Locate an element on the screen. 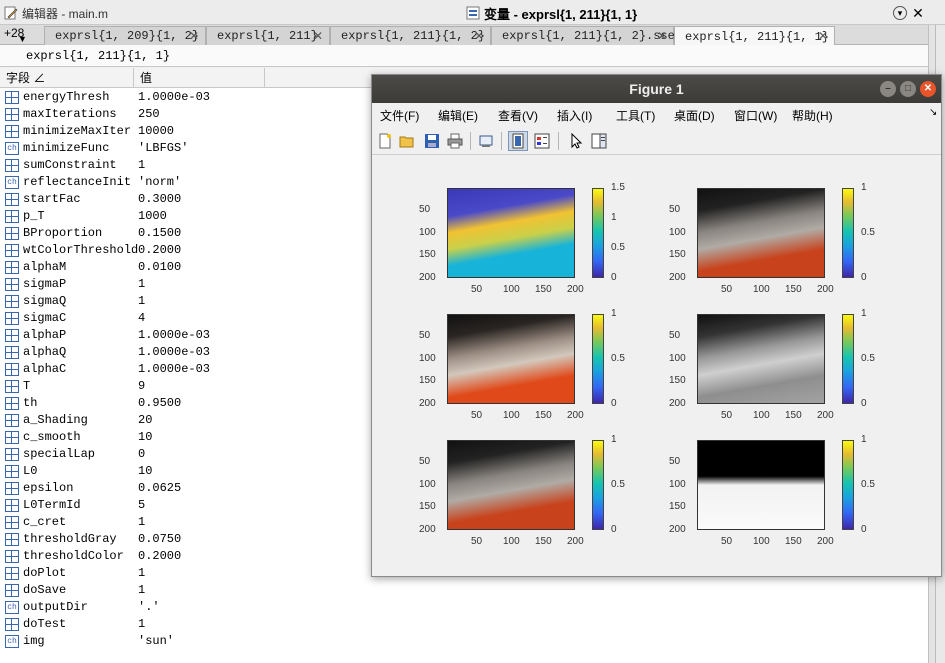  table-row: ch minimizeFunc 'LBFGS' is located at coordinates (185, 148).